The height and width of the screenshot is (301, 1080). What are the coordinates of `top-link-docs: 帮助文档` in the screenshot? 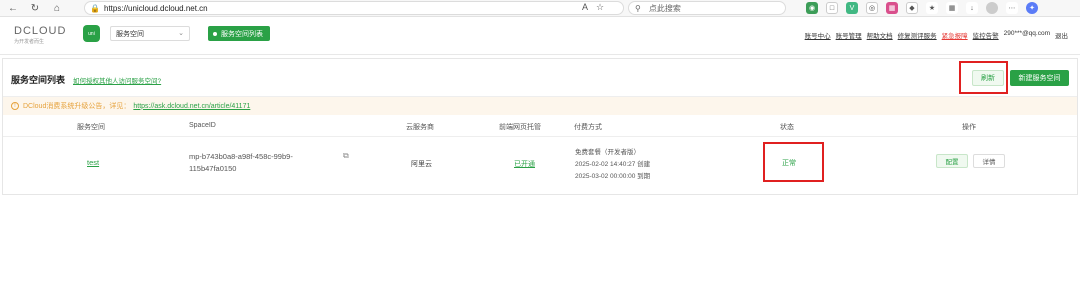 It's located at (880, 35).